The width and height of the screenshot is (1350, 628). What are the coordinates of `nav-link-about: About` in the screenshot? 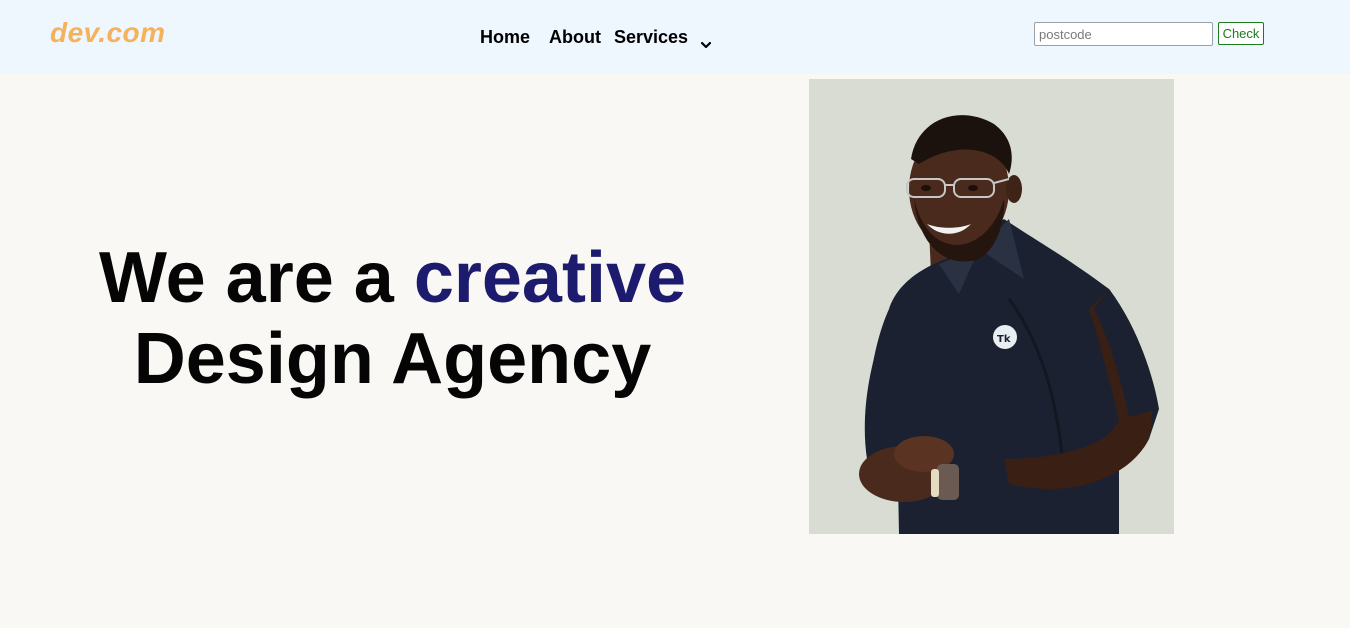 It's located at (575, 37).